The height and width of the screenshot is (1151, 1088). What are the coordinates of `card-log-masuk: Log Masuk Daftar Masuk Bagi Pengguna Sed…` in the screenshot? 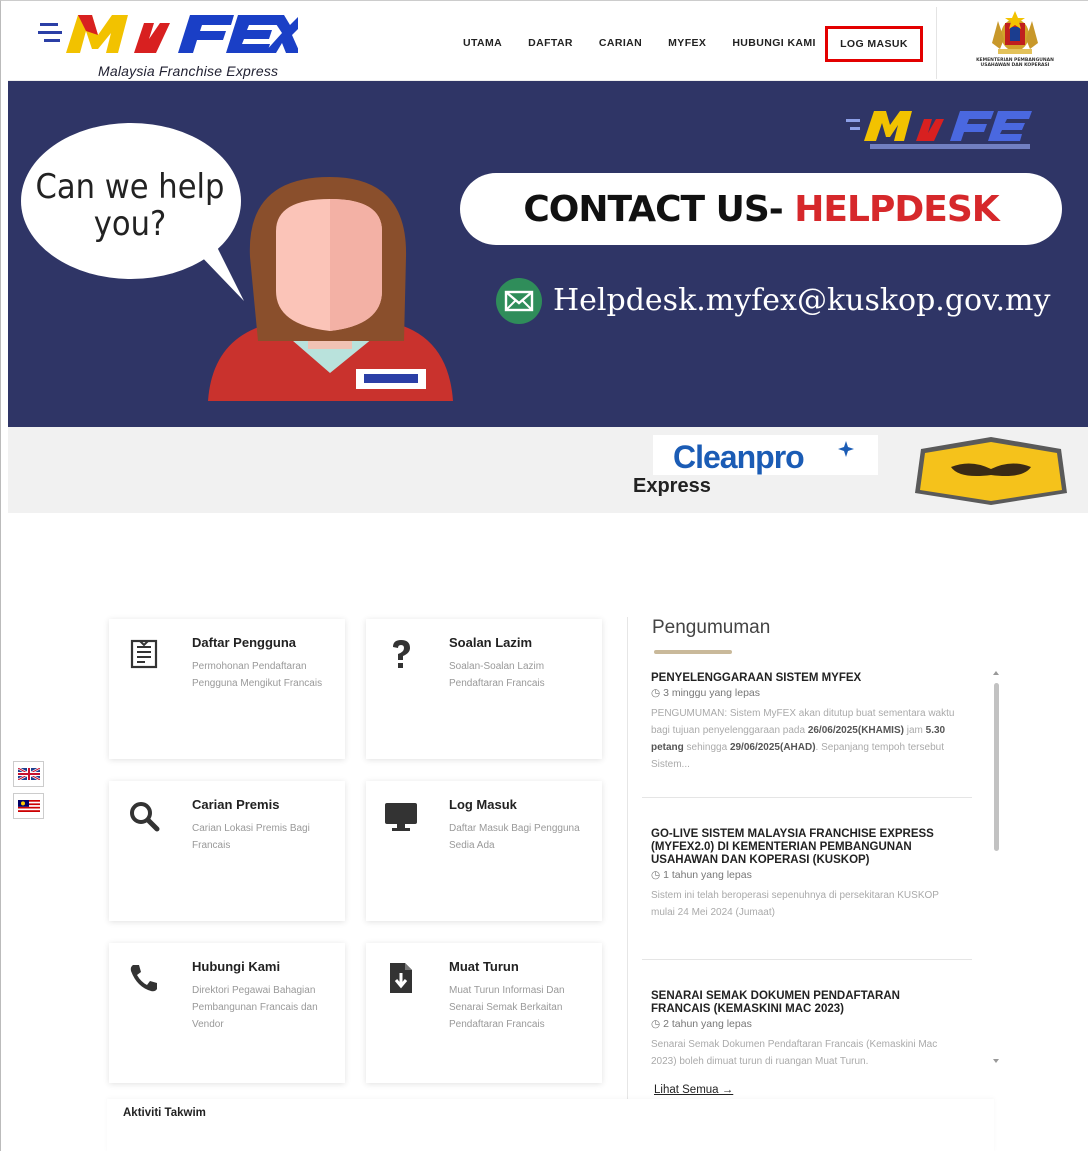 It's located at (484, 851).